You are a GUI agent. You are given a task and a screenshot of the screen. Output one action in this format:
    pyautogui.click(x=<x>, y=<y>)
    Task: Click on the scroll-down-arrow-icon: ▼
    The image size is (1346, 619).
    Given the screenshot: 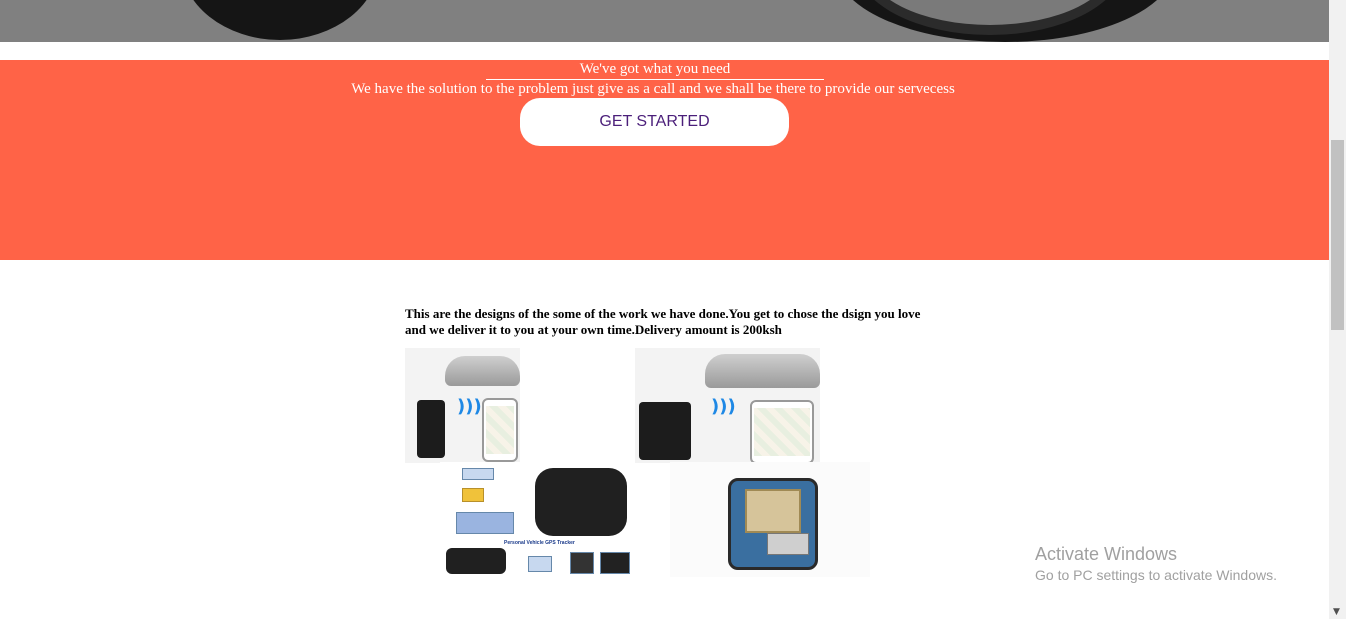 What is the action you would take?
    pyautogui.click(x=1336, y=612)
    